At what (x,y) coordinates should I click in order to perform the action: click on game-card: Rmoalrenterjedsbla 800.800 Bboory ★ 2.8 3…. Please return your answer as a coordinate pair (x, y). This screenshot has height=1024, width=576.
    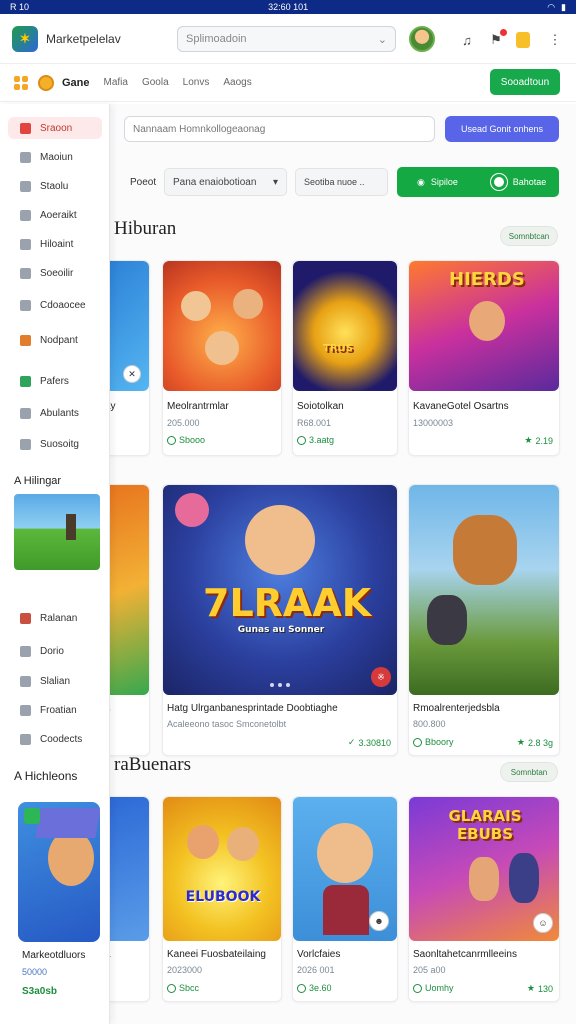
    Looking at the image, I should click on (484, 620).